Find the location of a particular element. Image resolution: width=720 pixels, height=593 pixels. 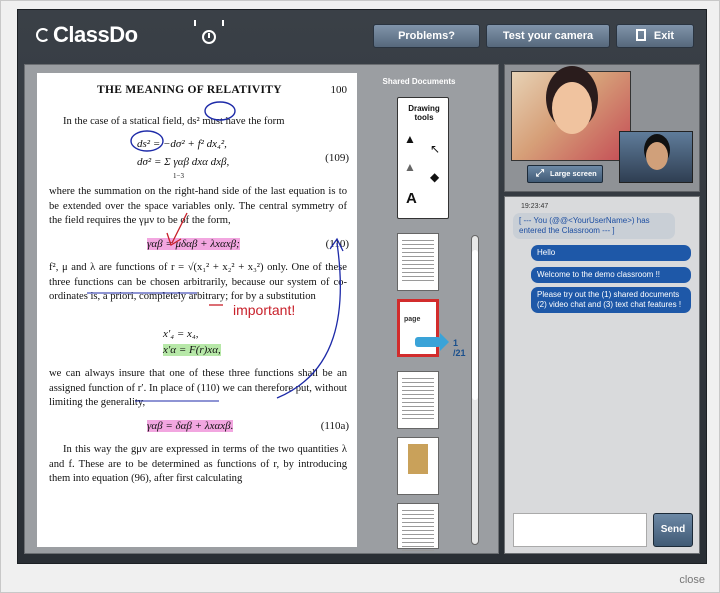

drawing-tools: Drawing tools ▲ ↖ ▲ ◆ A is located at coordinates (423, 158).